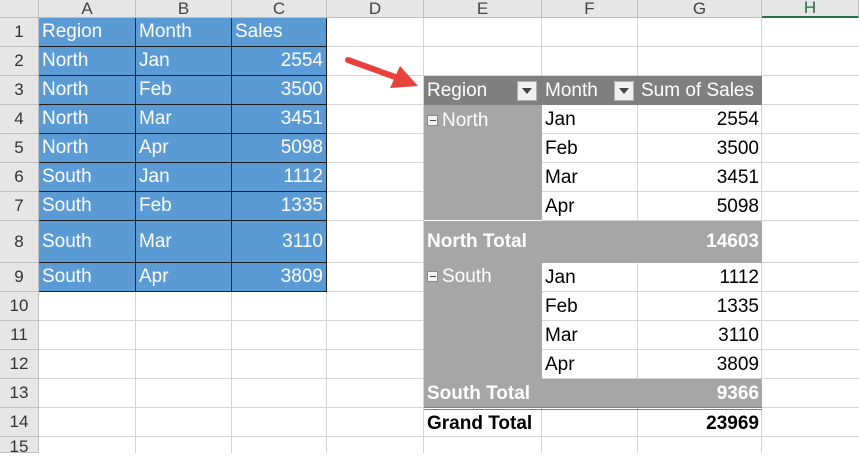  Describe the element at coordinates (700, 364) in the screenshot. I see `pivot-row-value: 3809` at that location.